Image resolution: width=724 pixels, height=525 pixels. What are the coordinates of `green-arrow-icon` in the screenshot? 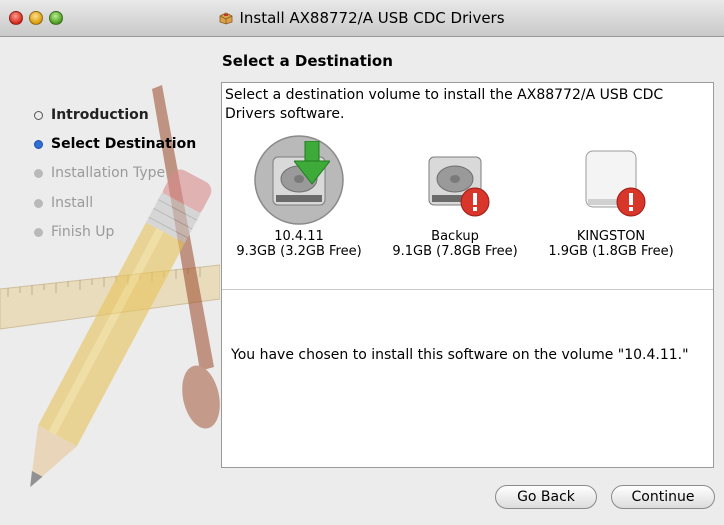 It's located at (312, 163).